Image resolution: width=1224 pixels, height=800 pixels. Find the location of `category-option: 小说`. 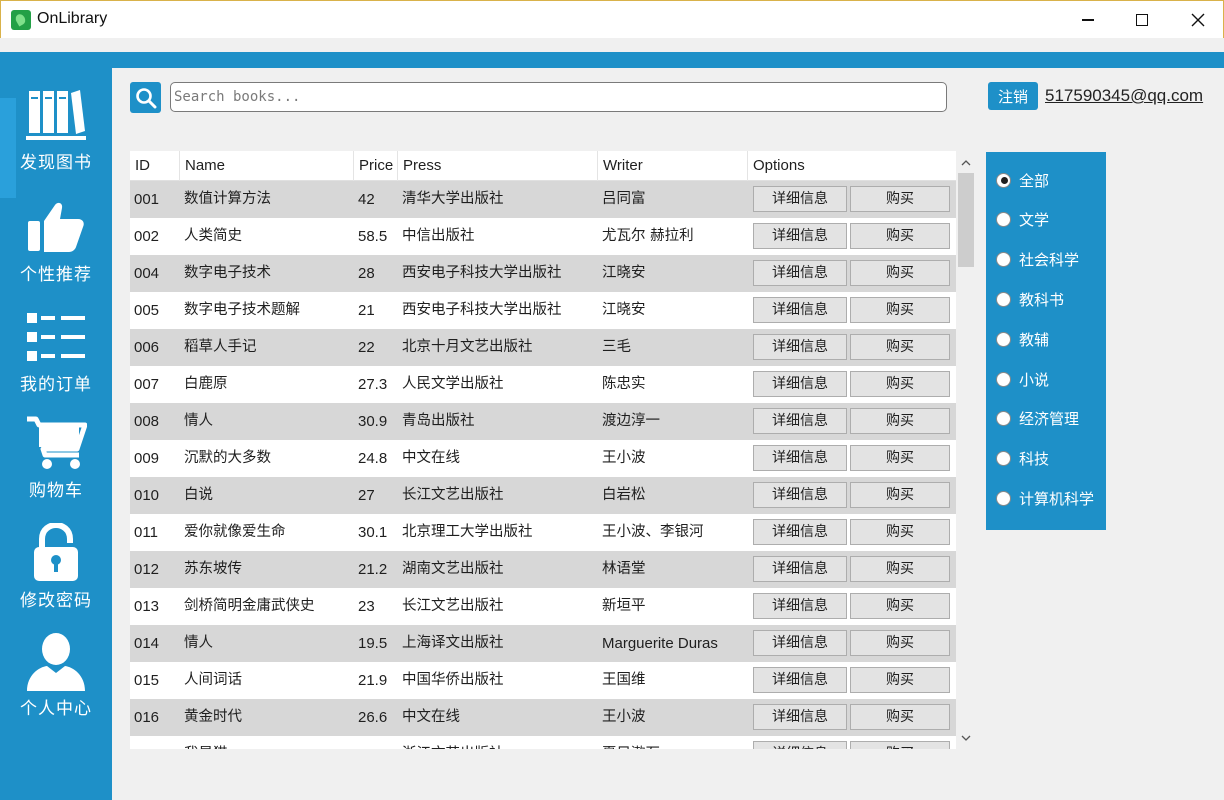

category-option: 小说 is located at coordinates (1022, 379).